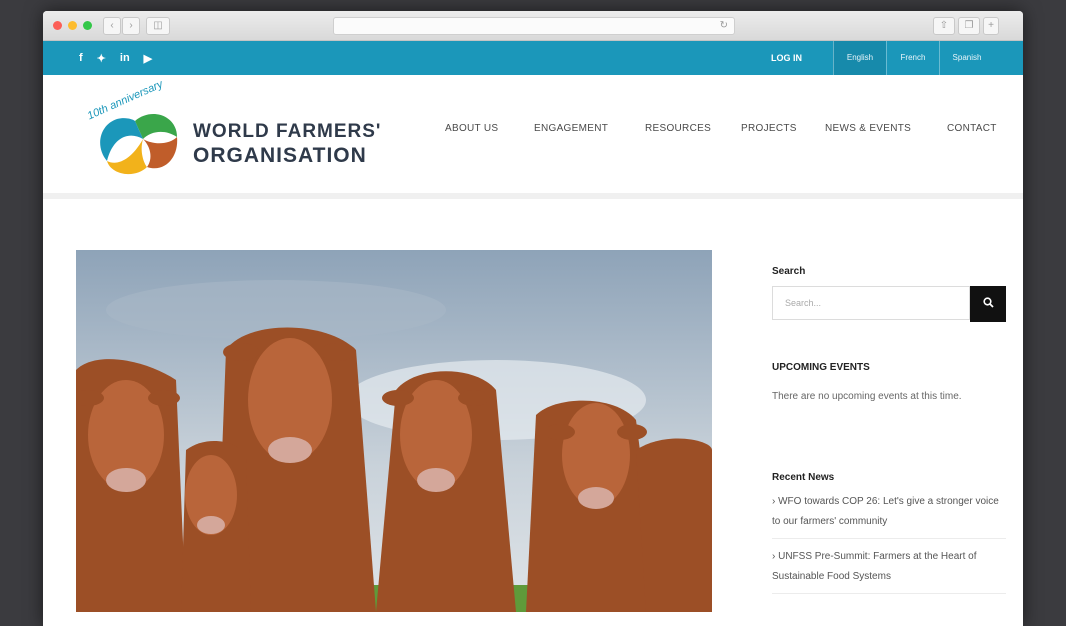  I want to click on browser-toolbar: ‹ › ◫ ↻ ⇧ ❐ +, so click(533, 26).